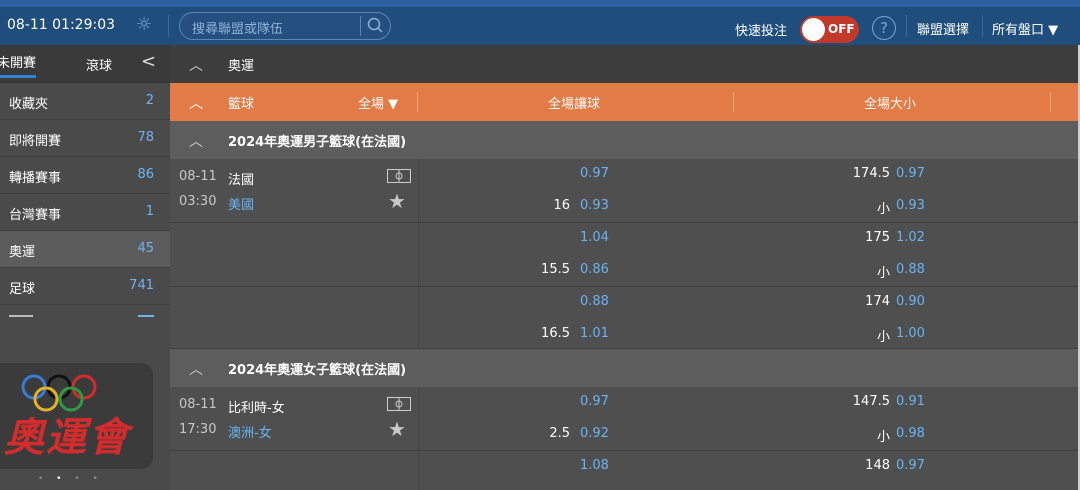  I want to click on column-divider, so click(418, 438).